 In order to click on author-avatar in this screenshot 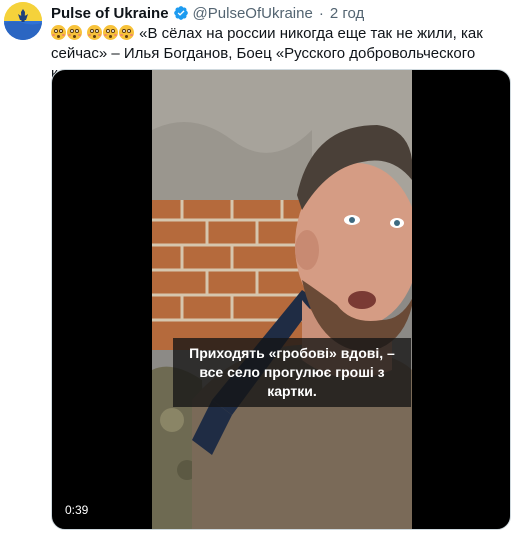, I will do `click(23, 21)`.